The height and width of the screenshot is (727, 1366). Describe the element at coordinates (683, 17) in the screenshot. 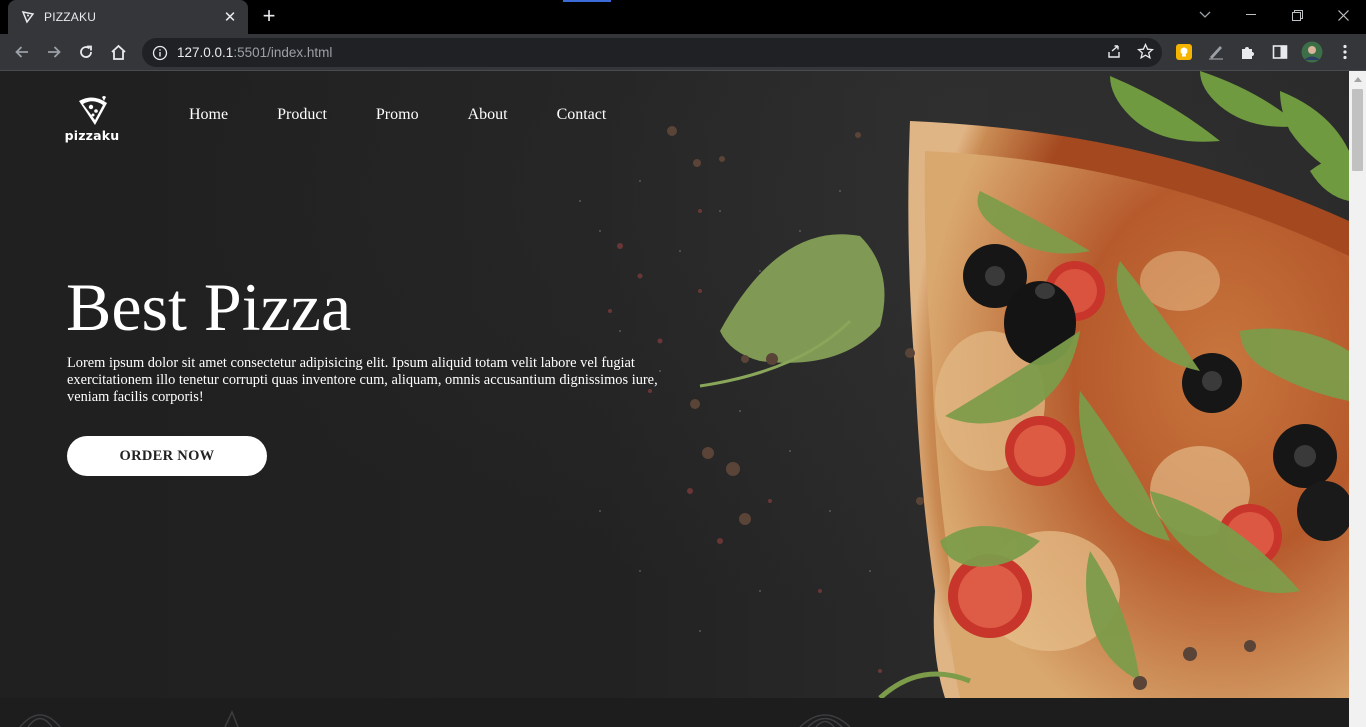

I see `browser-tab-strip: PIZZAKU ✕ +` at that location.